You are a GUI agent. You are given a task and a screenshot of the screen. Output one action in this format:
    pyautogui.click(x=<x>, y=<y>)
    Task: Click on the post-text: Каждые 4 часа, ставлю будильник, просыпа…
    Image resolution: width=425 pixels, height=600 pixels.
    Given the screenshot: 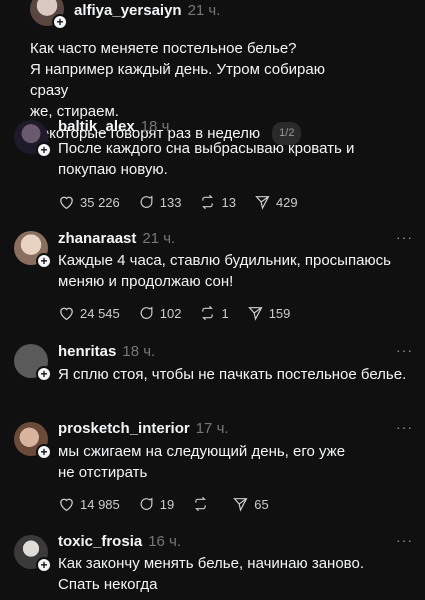 What is the action you would take?
    pyautogui.click(x=224, y=271)
    